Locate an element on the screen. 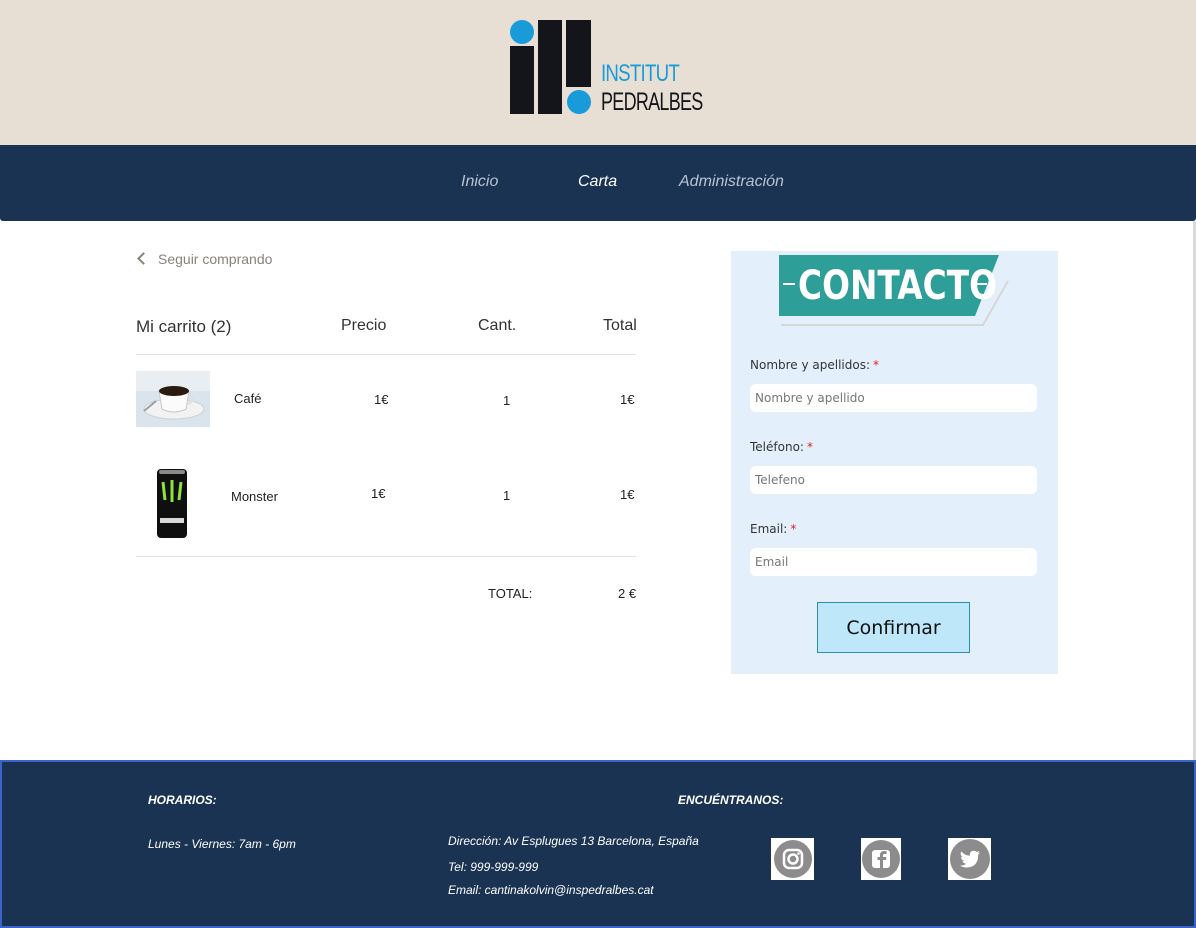 The width and height of the screenshot is (1196, 928). continue-shopping-link: Seguir comprando is located at coordinates (204, 259).